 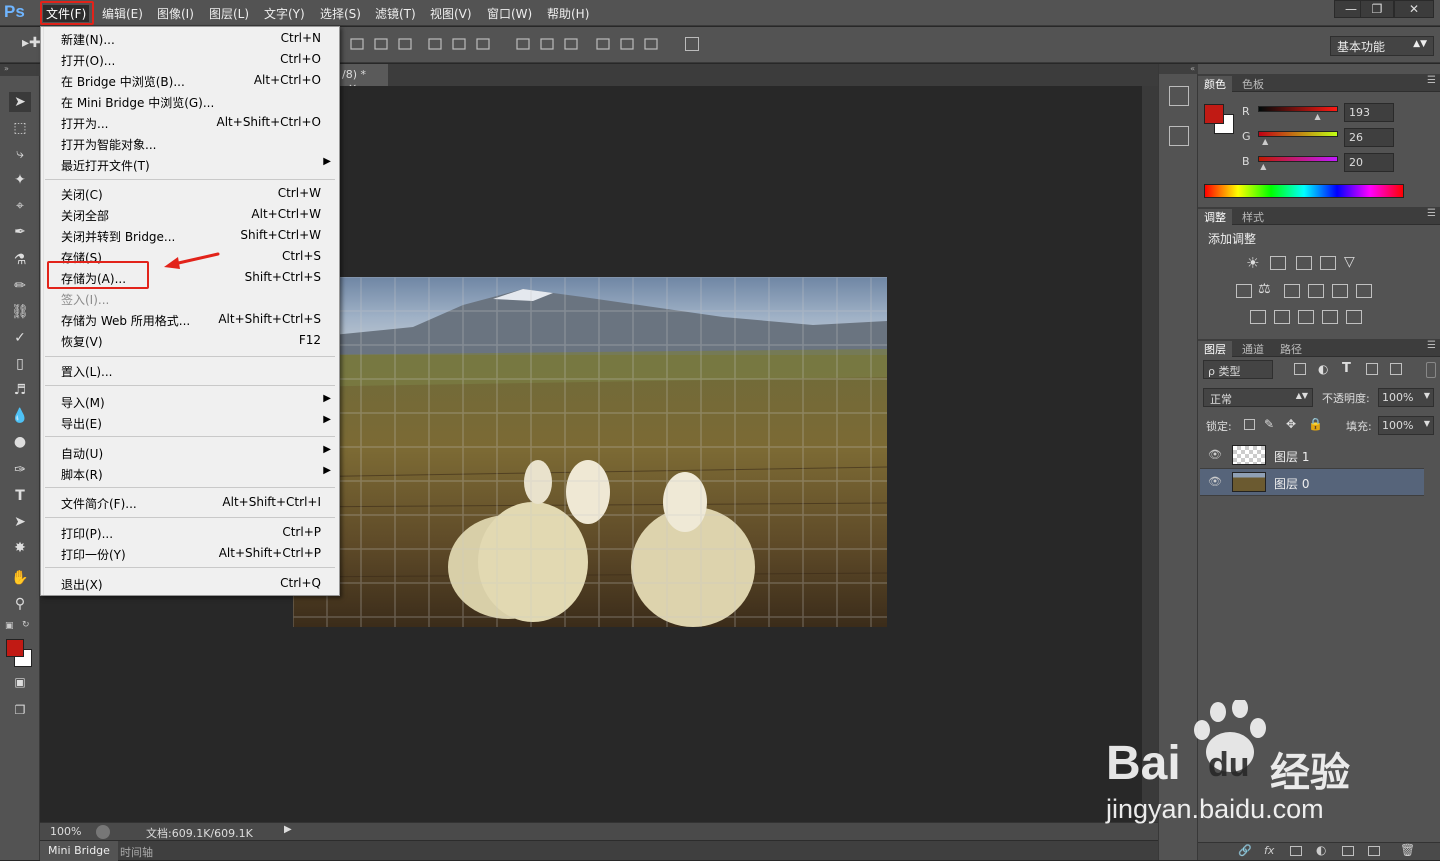 I want to click on file-menu-item: 自动(U) ▶, so click(x=190, y=452).